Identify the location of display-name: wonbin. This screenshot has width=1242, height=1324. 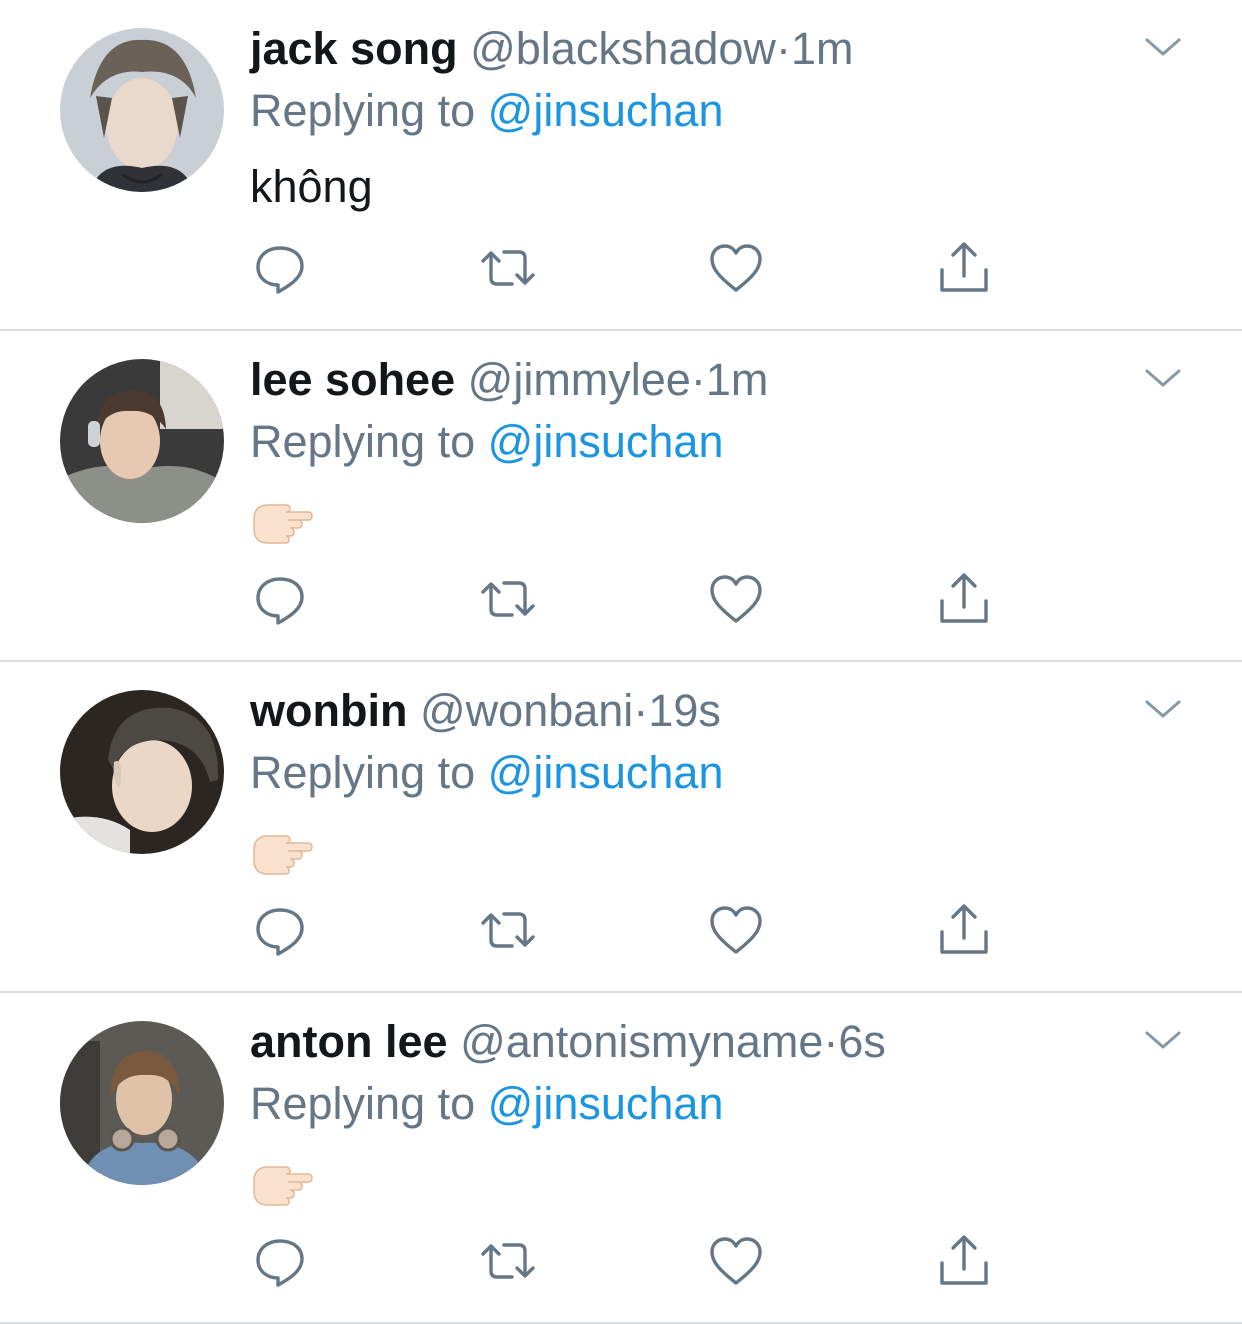
(328, 710).